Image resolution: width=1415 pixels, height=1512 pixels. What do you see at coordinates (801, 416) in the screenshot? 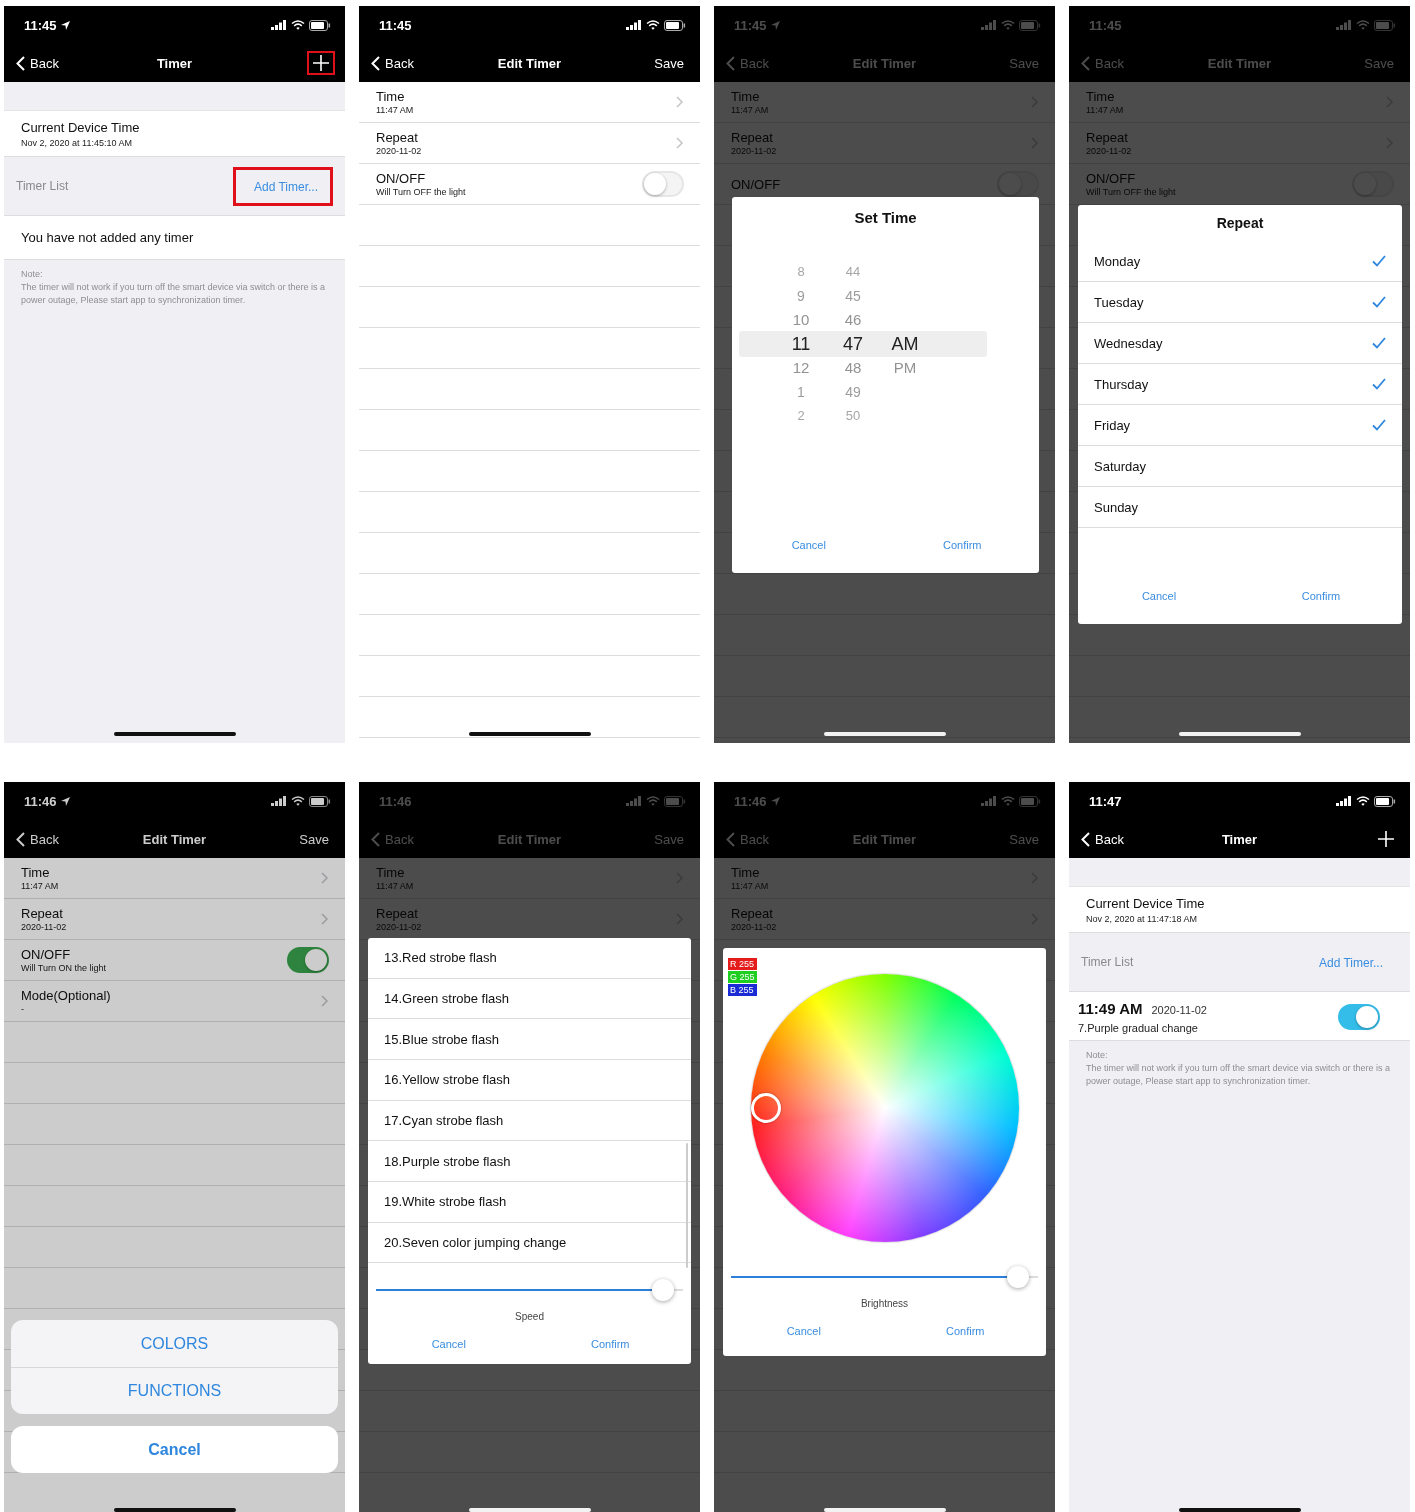
I see `picker-value: 2` at bounding box center [801, 416].